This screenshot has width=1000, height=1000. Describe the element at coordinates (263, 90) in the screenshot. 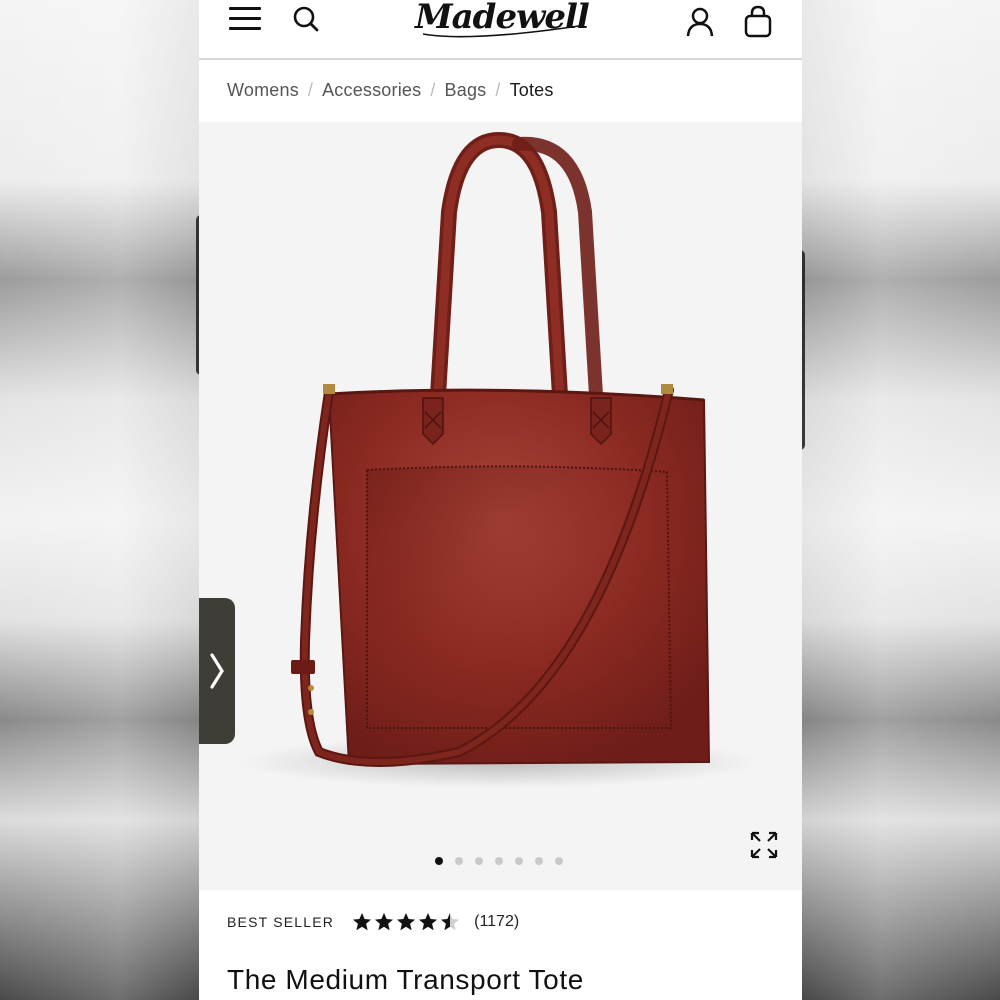

I see `breadcrumb-womens: Womens` at that location.